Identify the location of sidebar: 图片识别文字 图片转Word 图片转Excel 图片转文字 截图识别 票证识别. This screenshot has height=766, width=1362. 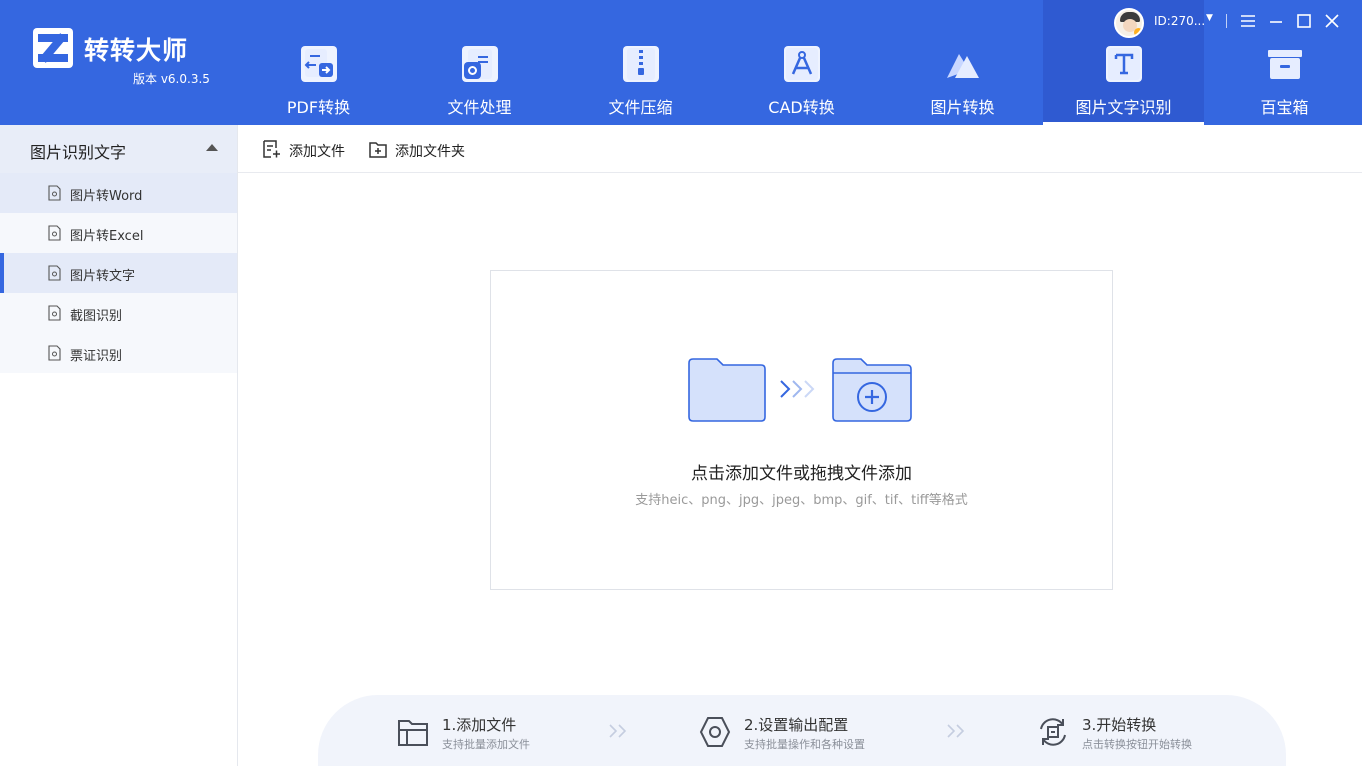
(119, 445).